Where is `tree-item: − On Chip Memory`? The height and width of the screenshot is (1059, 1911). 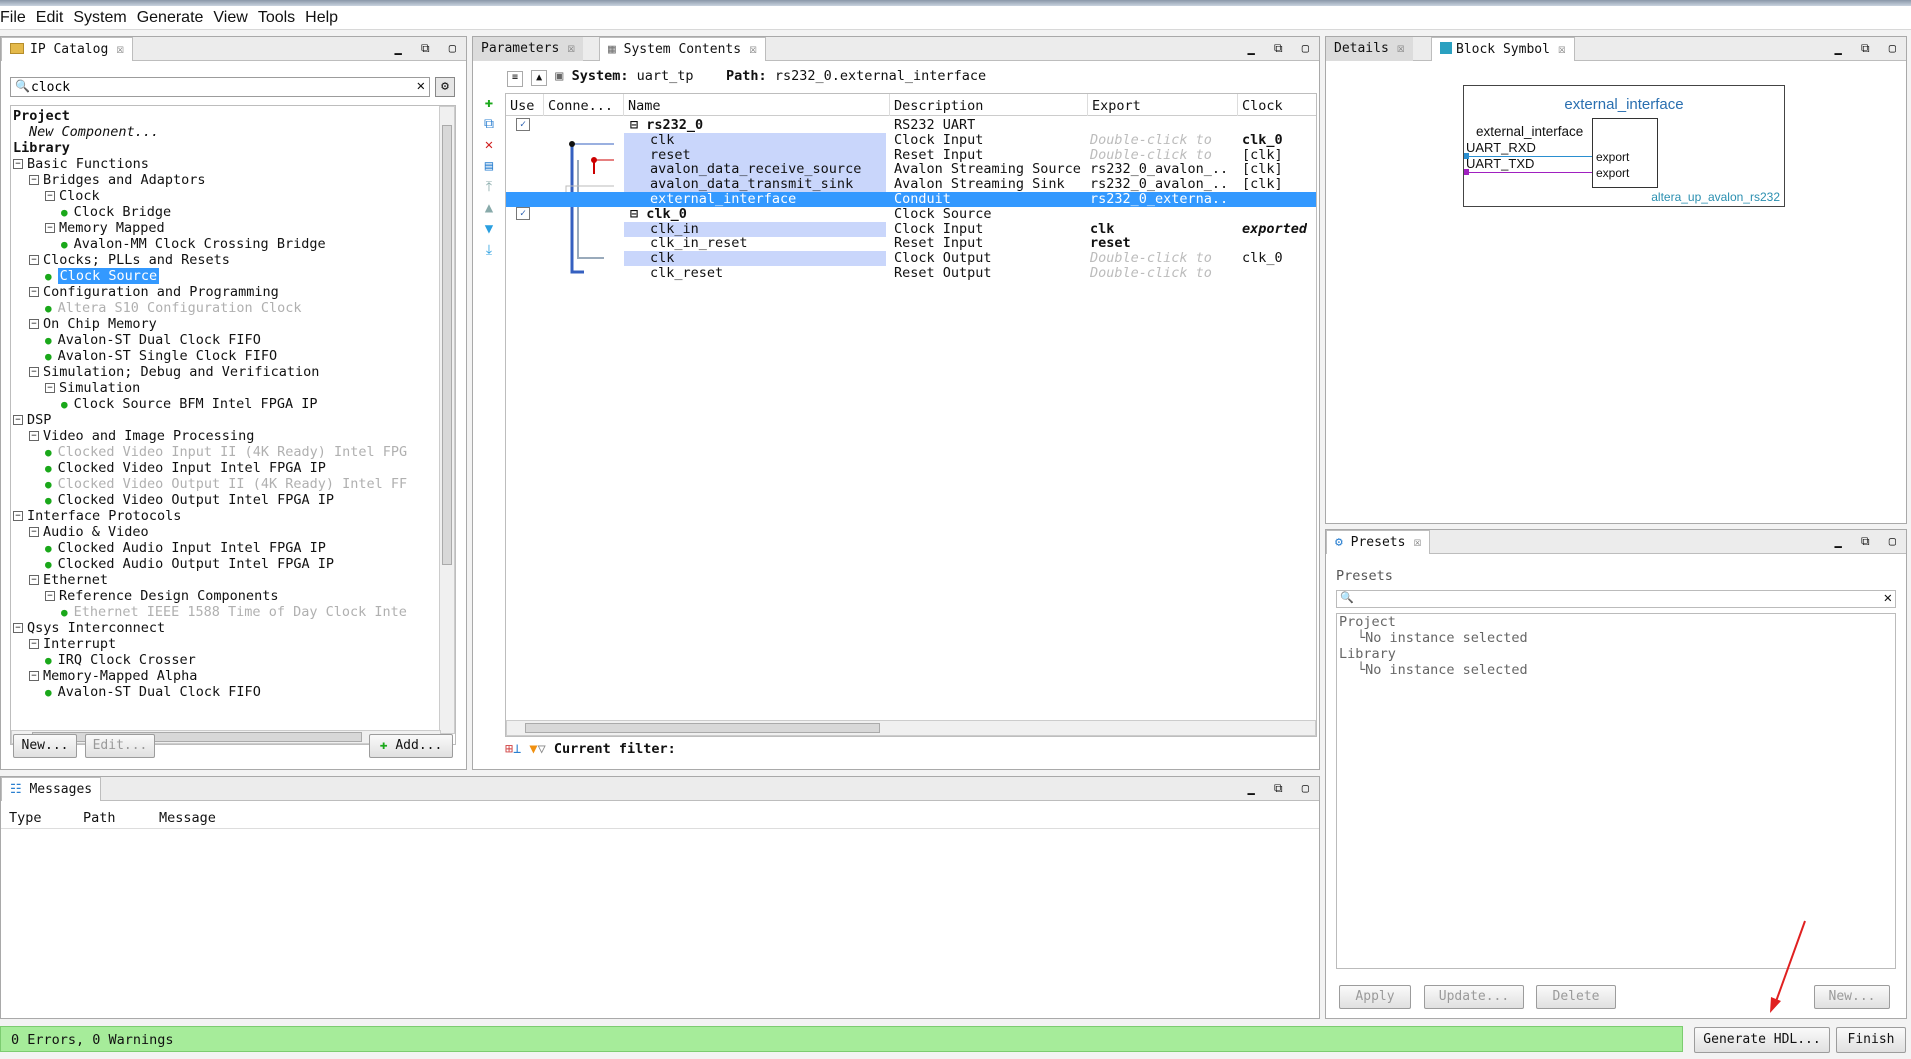
tree-item: − On Chip Memory is located at coordinates (210, 324).